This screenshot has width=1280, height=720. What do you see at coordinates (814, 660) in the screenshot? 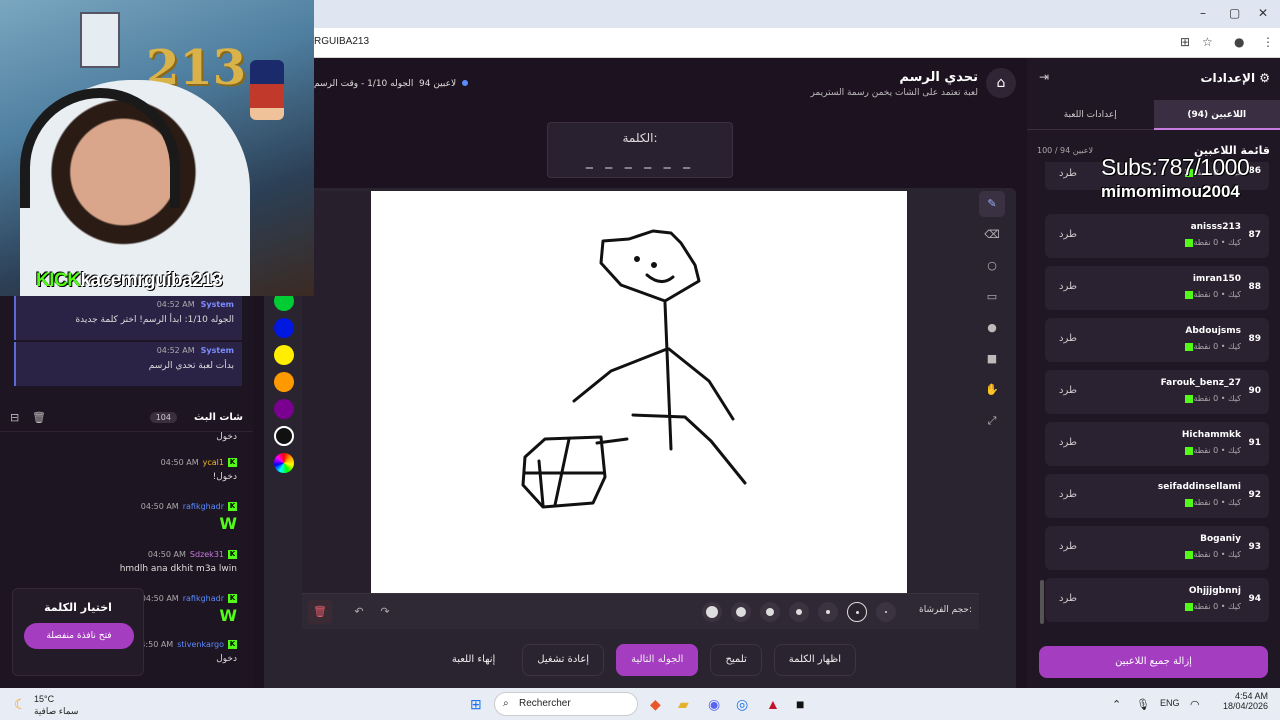
I see `reveal-word-button: اظهار الكلمة` at bounding box center [814, 660].